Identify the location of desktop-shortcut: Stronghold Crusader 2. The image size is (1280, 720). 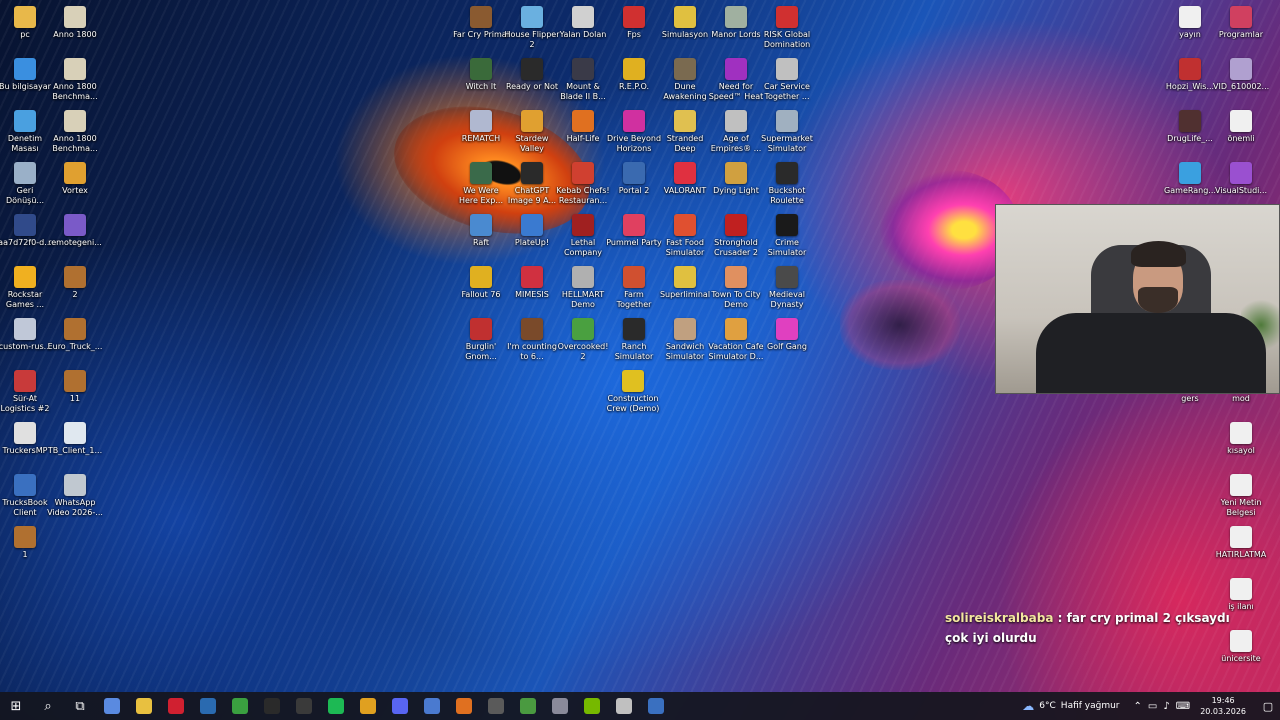
(736, 236).